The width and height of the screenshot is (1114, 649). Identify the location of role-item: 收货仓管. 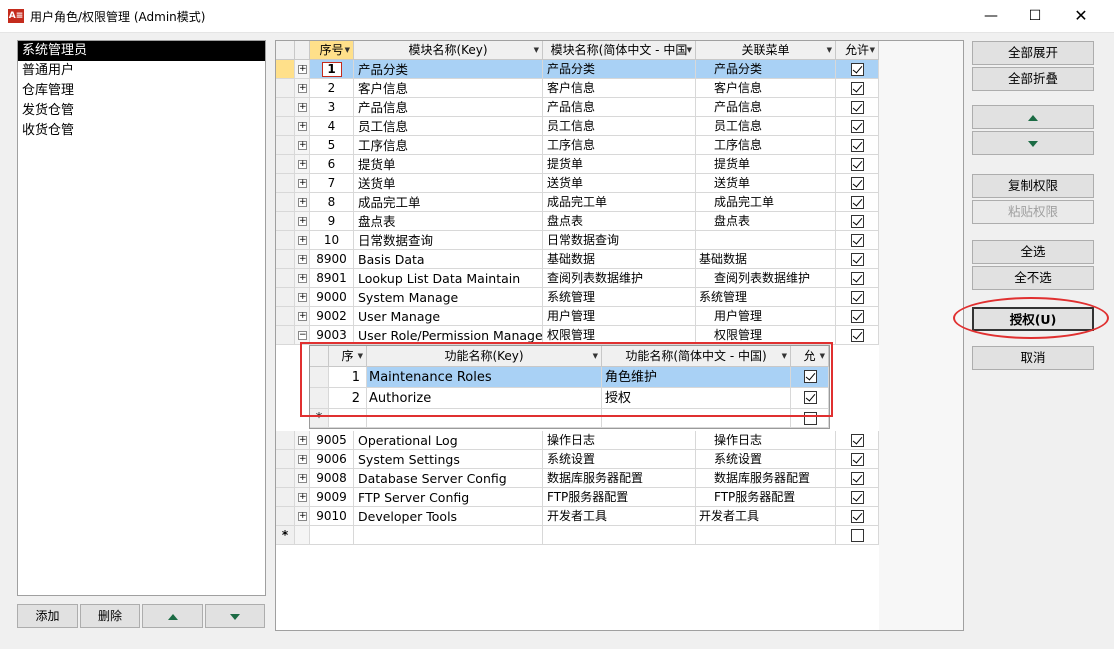
(141, 131).